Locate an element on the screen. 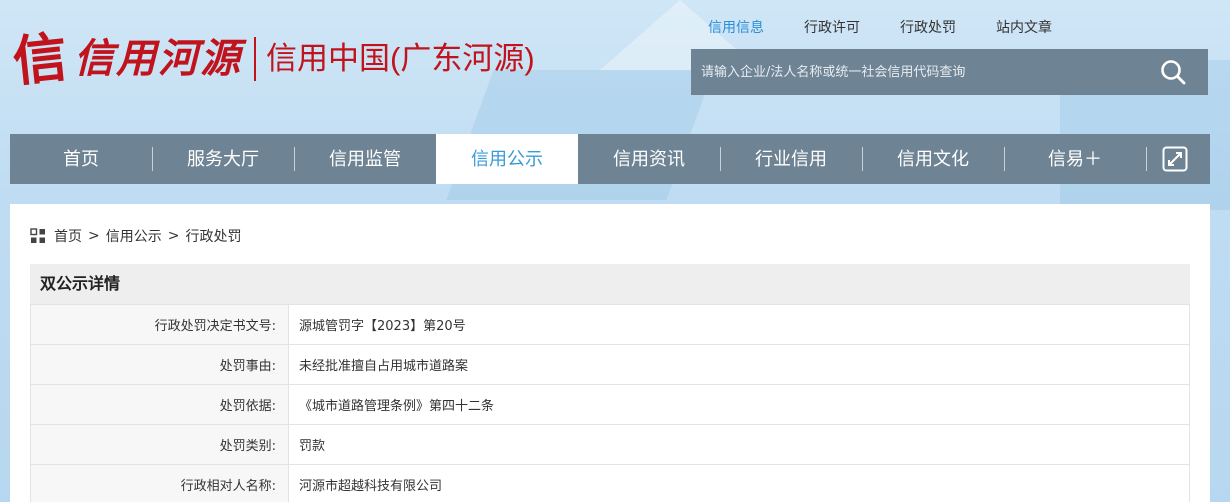  table-row: 处罚事由: 未经批准擅自占用城市道路案 is located at coordinates (610, 364).